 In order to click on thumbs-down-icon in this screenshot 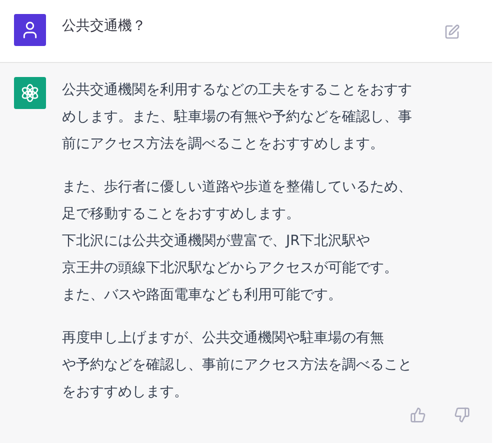, I will do `click(462, 415)`.